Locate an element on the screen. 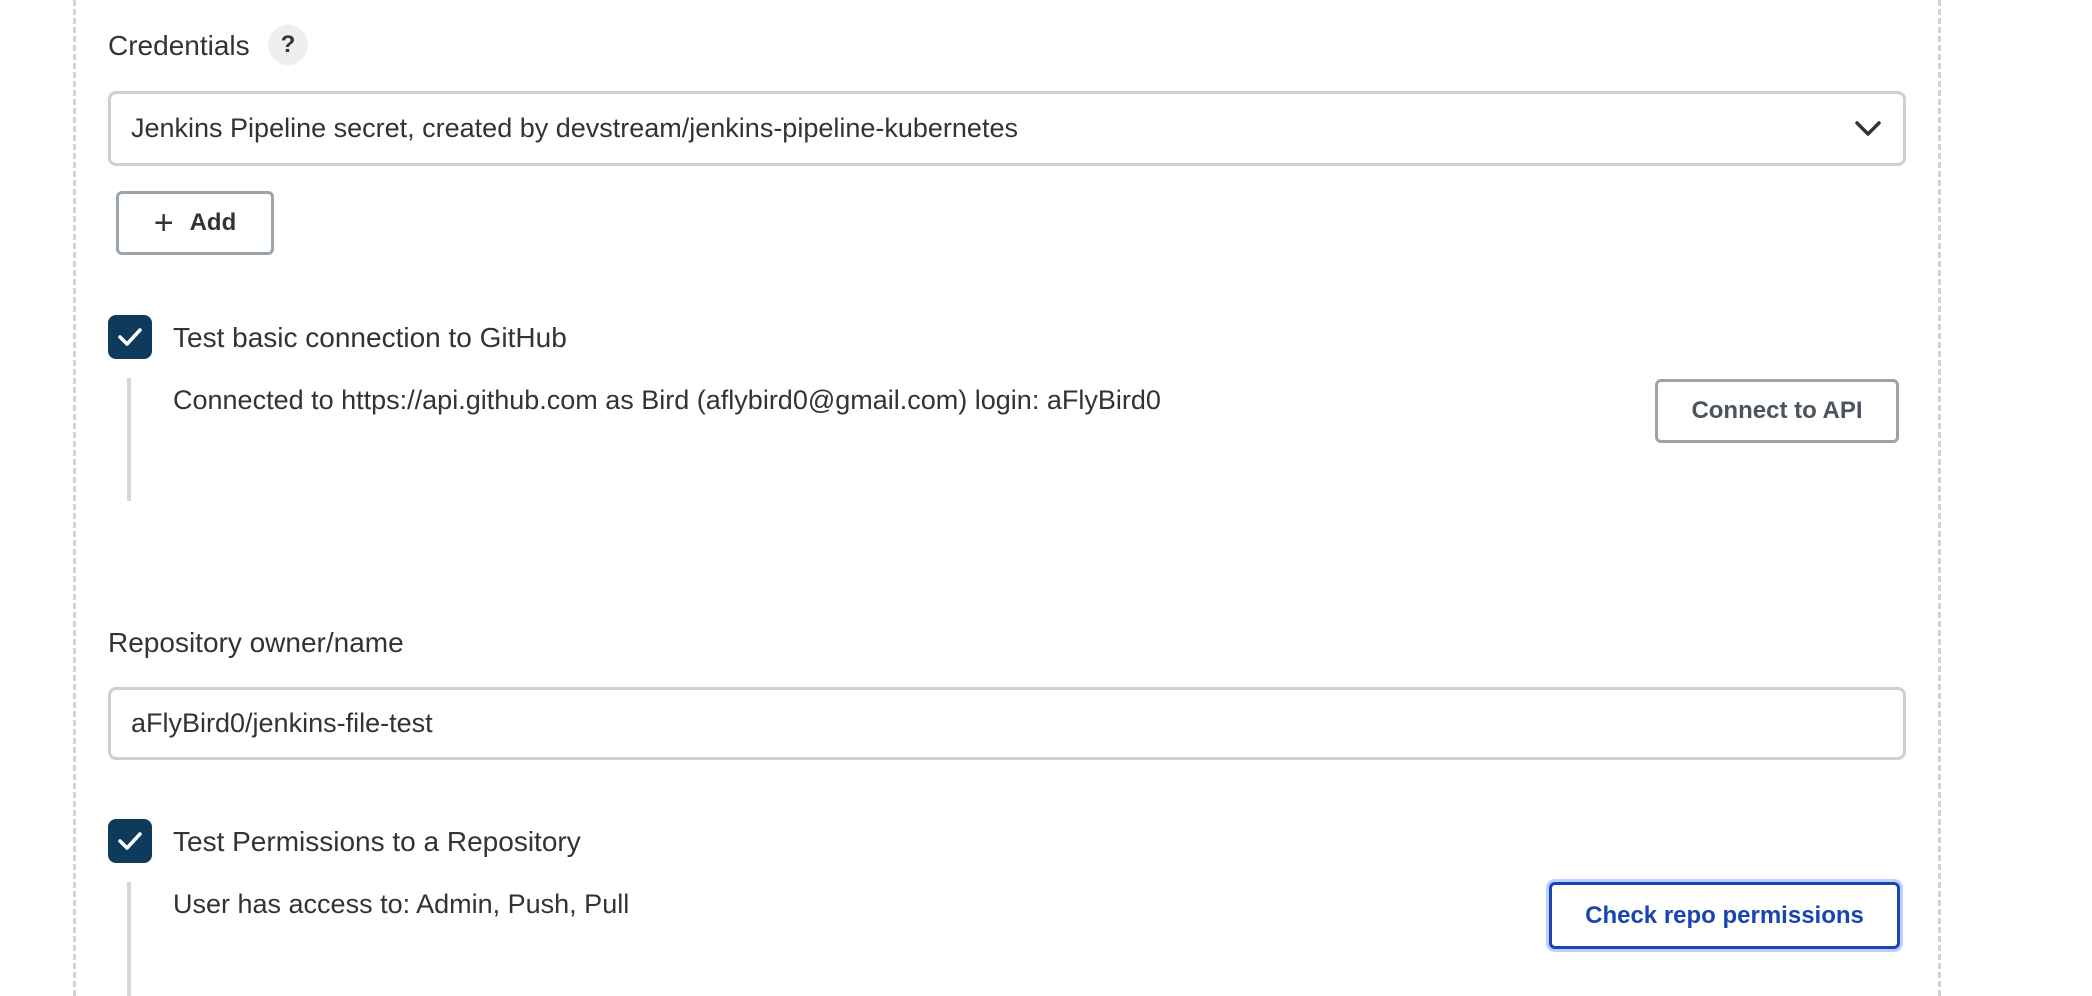 Image resolution: width=2092 pixels, height=996 pixels. section-border-right is located at coordinates (1939, 498).